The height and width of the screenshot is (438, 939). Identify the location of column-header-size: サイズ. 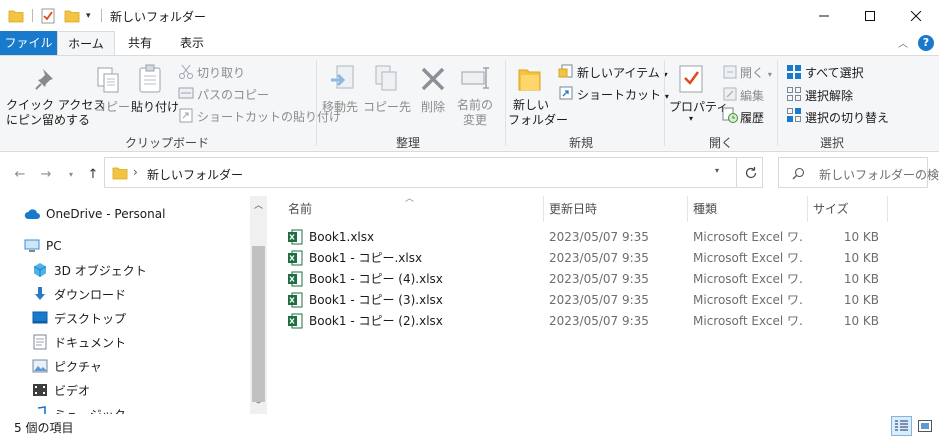
(831, 209).